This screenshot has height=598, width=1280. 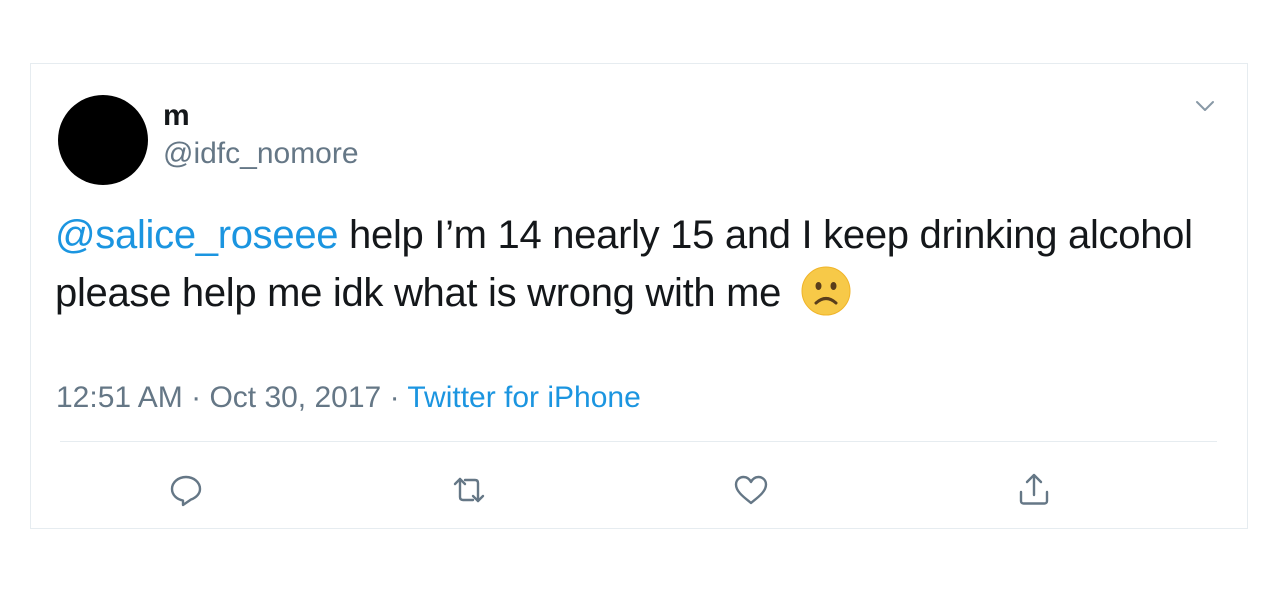 I want to click on heart-icon, so click(x=751, y=490).